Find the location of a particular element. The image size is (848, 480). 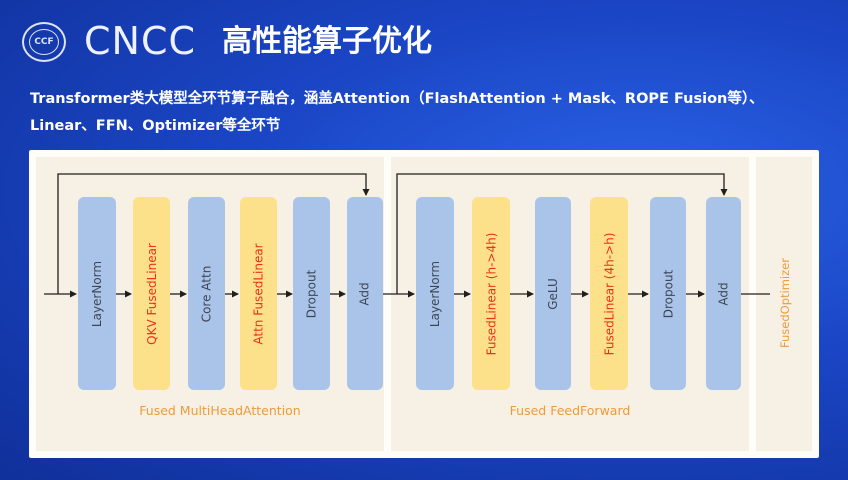

feedforward-section-label: Fused FeedForward is located at coordinates (570, 410).